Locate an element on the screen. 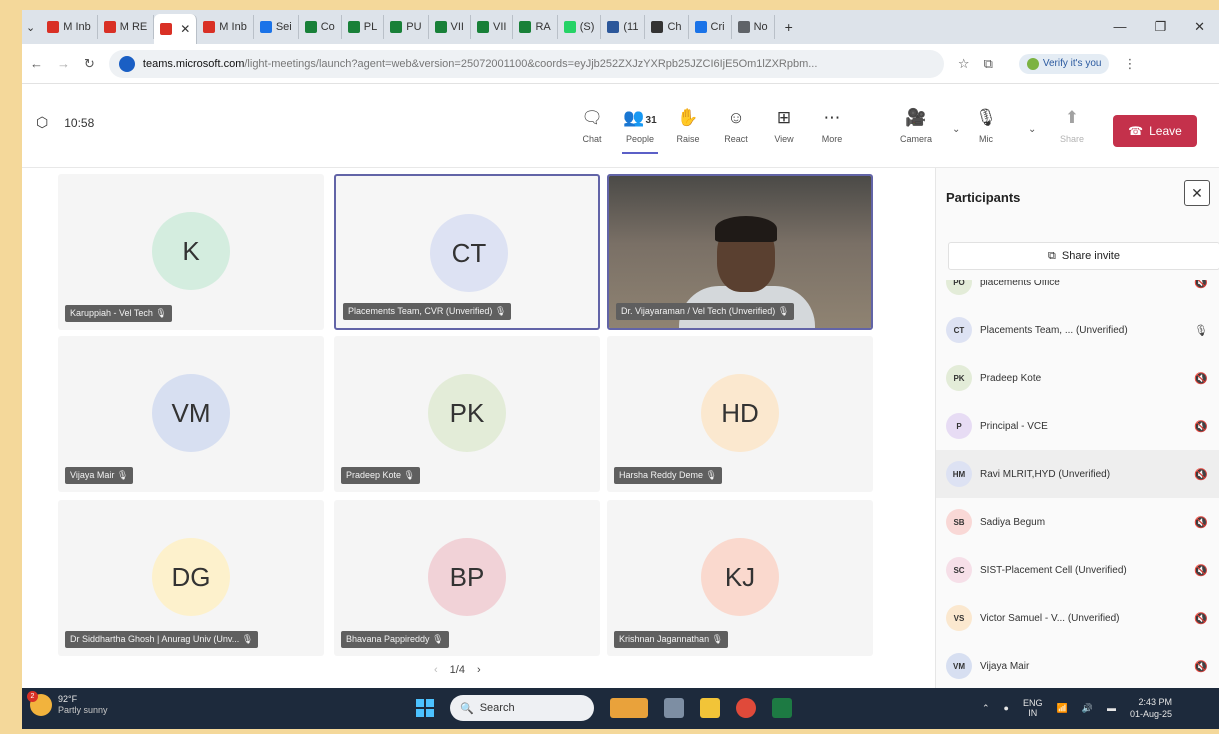 The width and height of the screenshot is (1219, 734). participant-name: Harsha Reddy Deme is located at coordinates (661, 475).